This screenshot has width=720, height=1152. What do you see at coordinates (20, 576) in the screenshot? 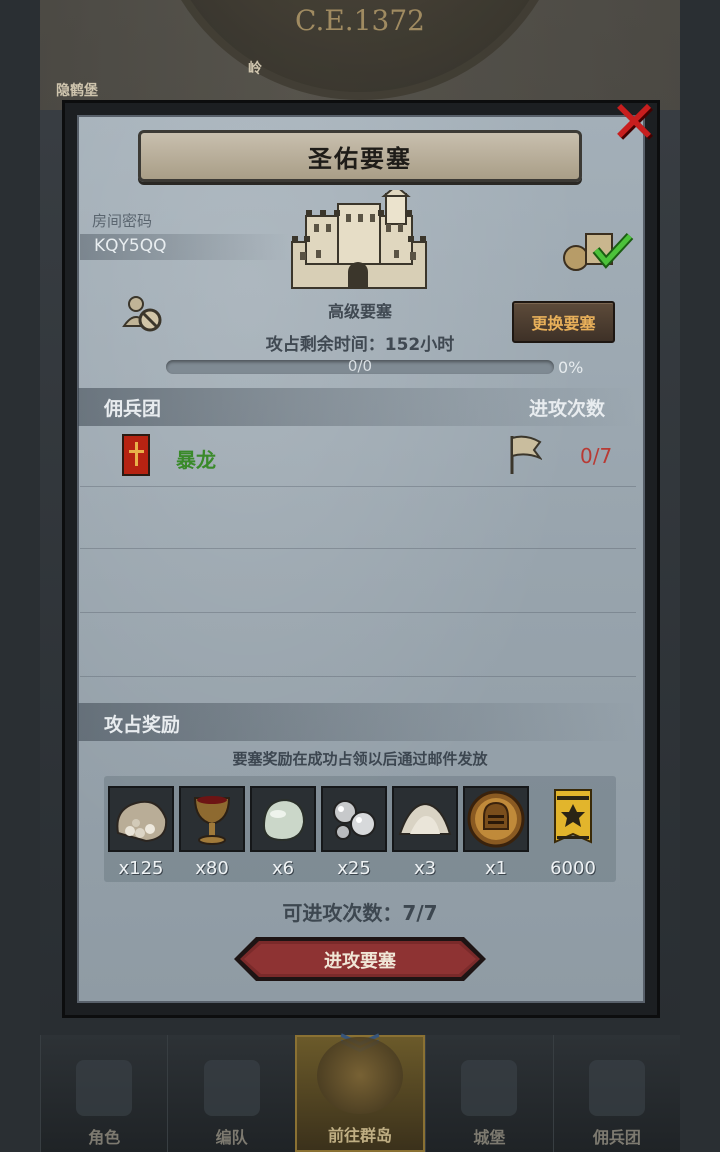
I see `left-edge` at bounding box center [20, 576].